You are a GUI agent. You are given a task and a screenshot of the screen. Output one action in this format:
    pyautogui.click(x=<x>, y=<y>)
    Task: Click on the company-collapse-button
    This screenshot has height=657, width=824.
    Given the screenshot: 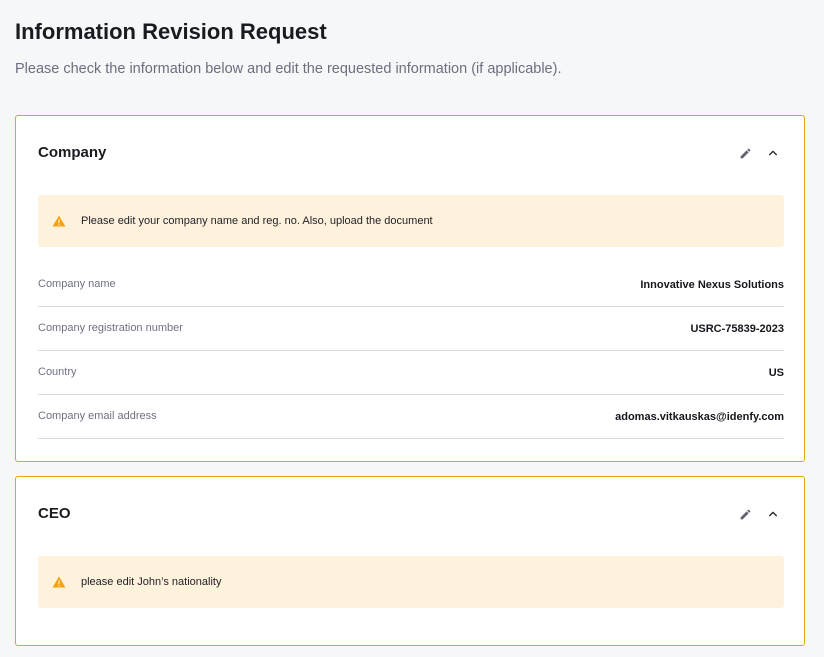 What is the action you would take?
    pyautogui.click(x=773, y=153)
    